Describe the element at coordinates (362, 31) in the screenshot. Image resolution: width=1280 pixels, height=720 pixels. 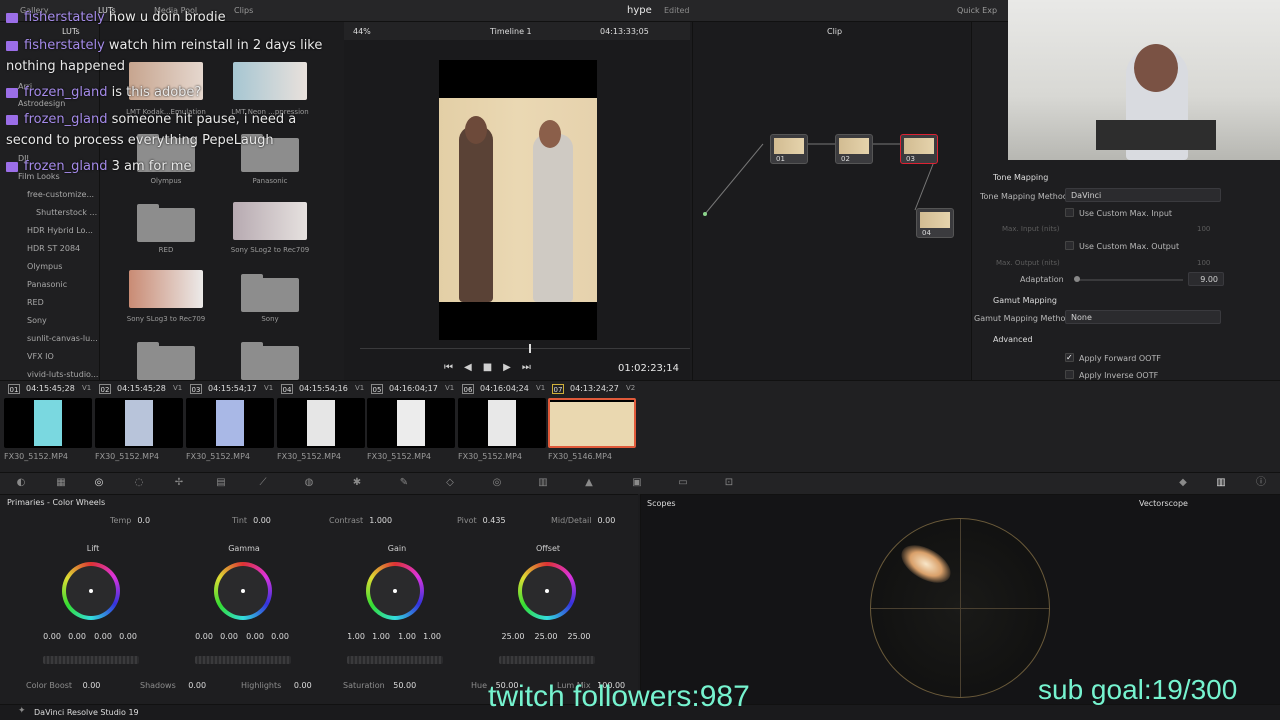
I see `zoom-level: 44%` at that location.